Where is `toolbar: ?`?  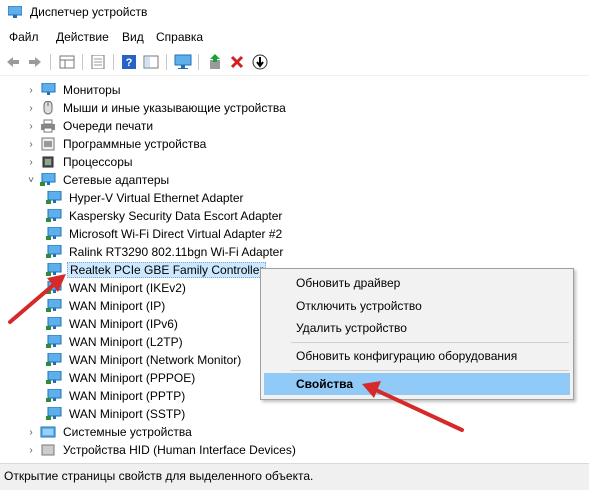
toolbar: ? is located at coordinates (294, 62).